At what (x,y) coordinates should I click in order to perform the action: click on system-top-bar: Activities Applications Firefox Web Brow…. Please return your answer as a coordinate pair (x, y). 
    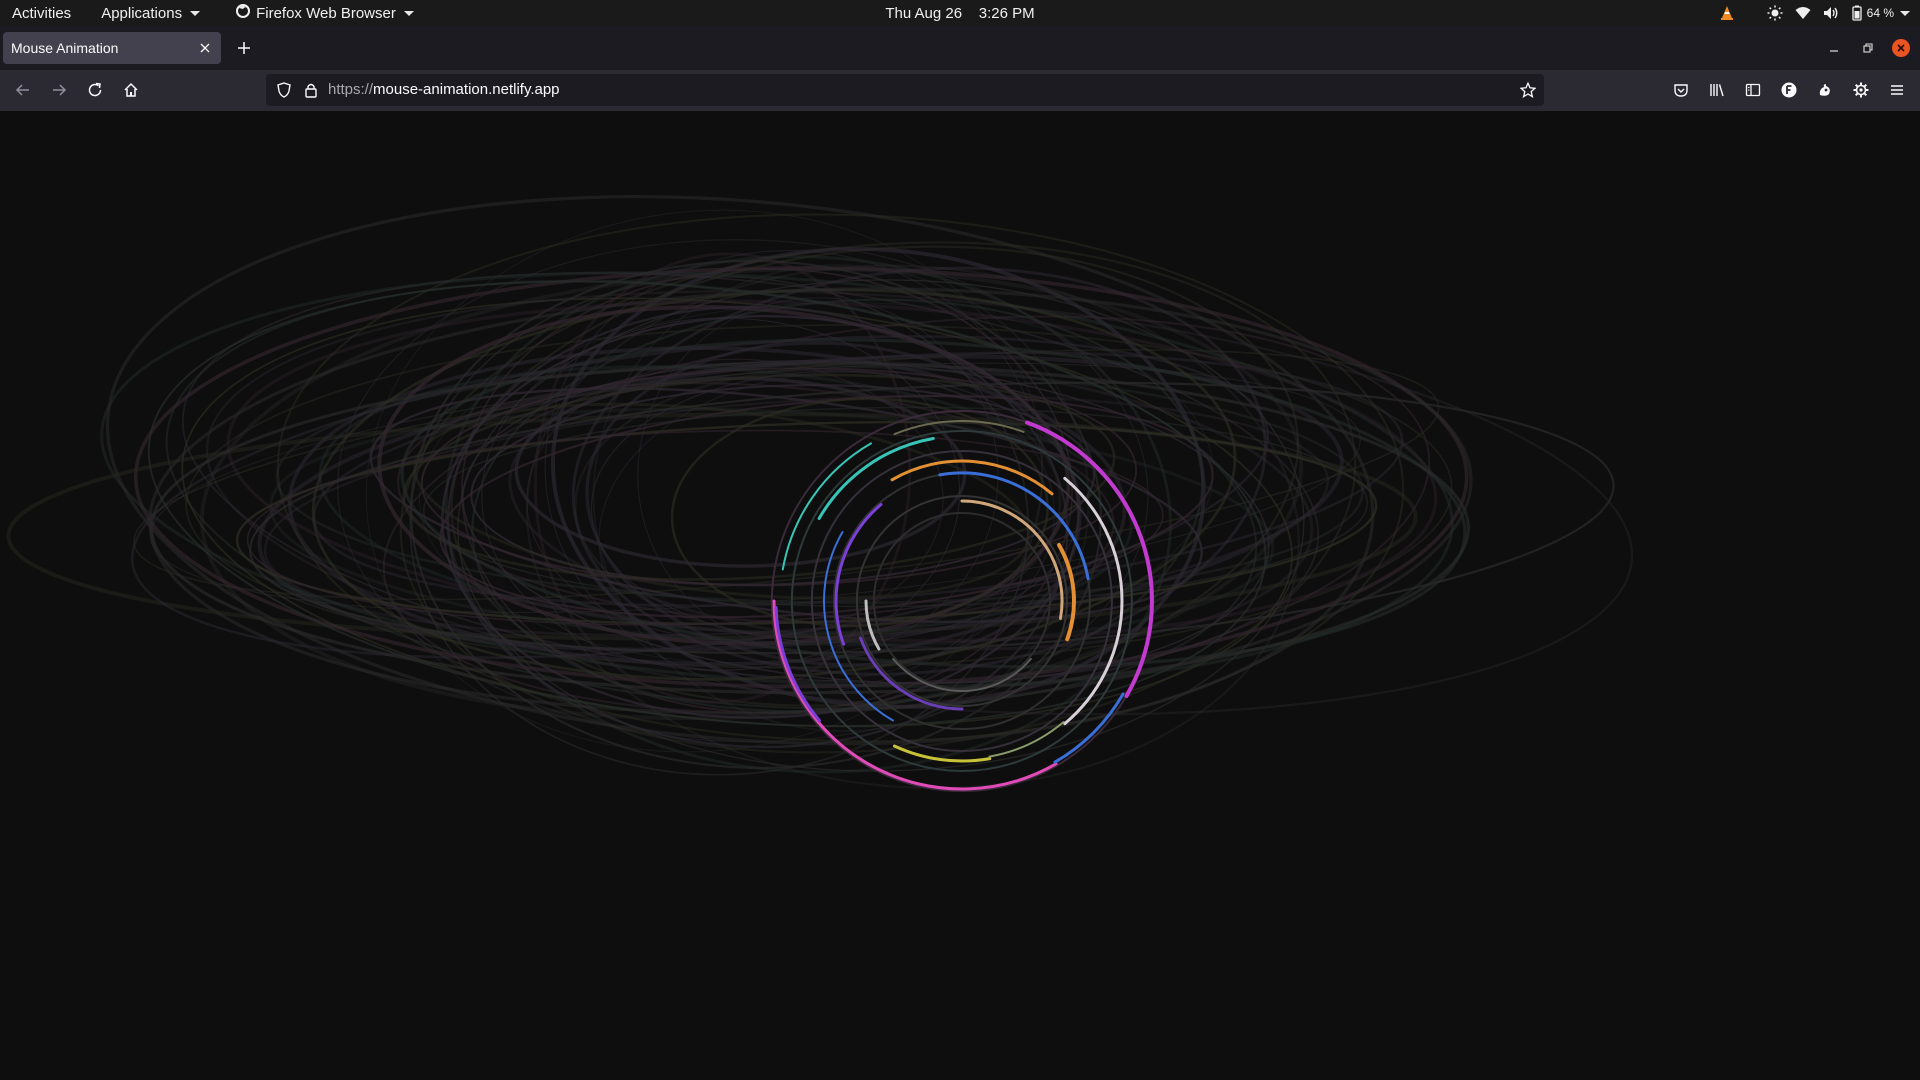
    Looking at the image, I should click on (960, 13).